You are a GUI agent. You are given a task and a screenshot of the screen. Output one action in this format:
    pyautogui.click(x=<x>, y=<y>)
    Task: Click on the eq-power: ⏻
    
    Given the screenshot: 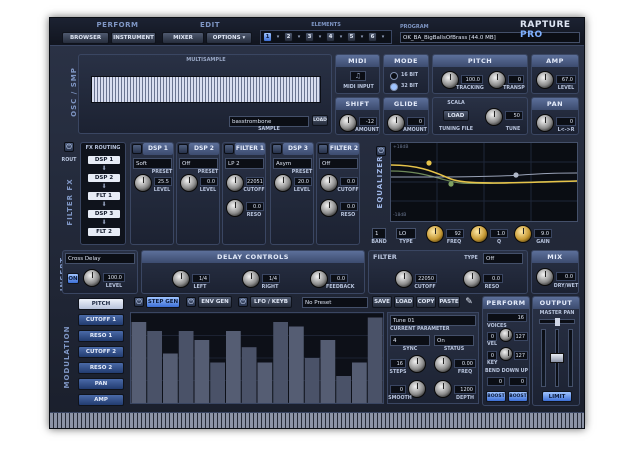 What is the action you would take?
    pyautogui.click(x=381, y=151)
    